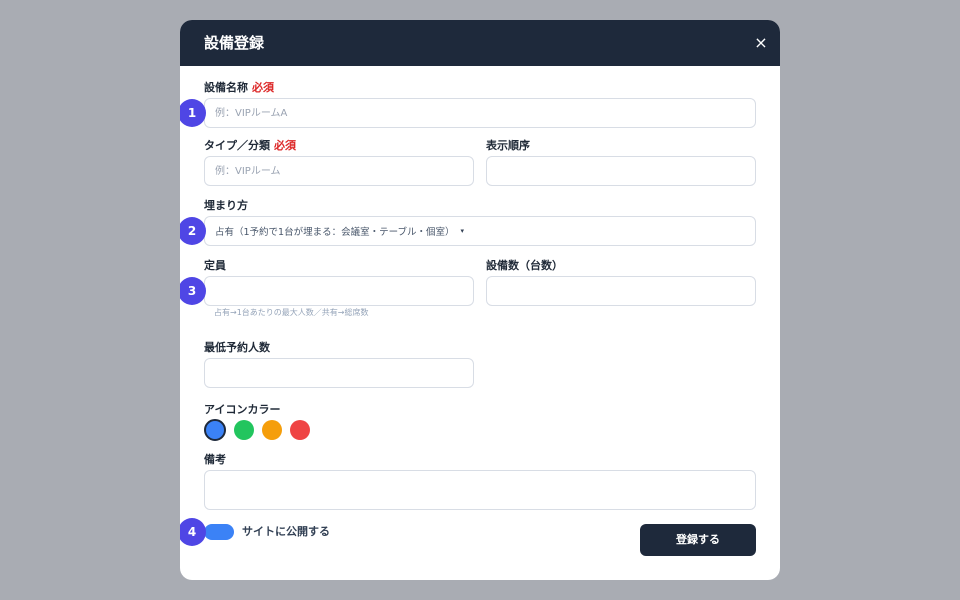 This screenshot has width=960, height=600. Describe the element at coordinates (215, 430) in the screenshot. I see `color-swatch-blue` at that location.